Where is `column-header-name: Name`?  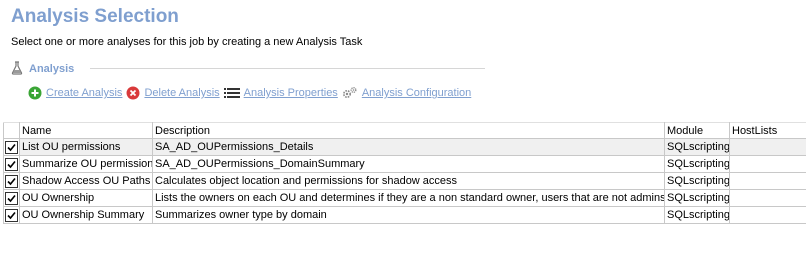 column-header-name: Name is located at coordinates (86, 130).